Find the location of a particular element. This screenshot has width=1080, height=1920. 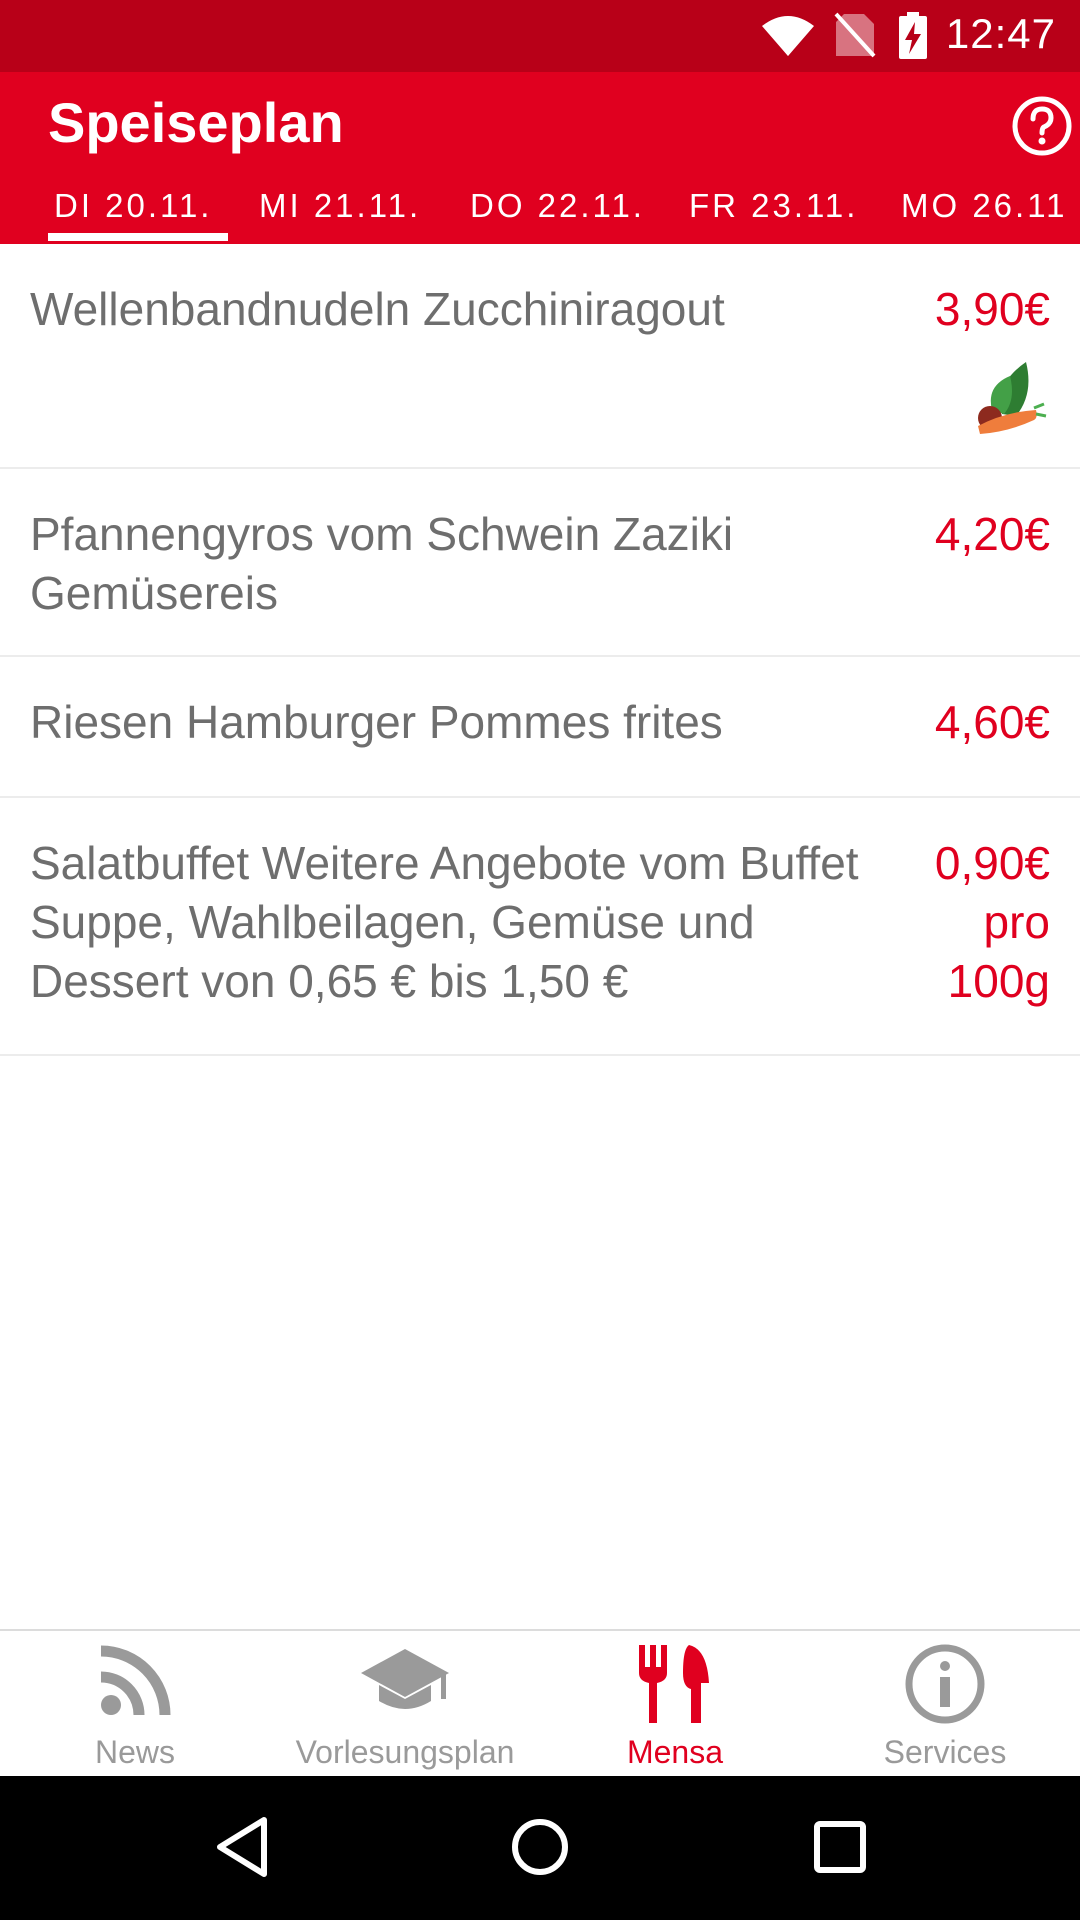

list-item: Wellenbandnudeln Zucchiniragout 3,90€ is located at coordinates (540, 356).